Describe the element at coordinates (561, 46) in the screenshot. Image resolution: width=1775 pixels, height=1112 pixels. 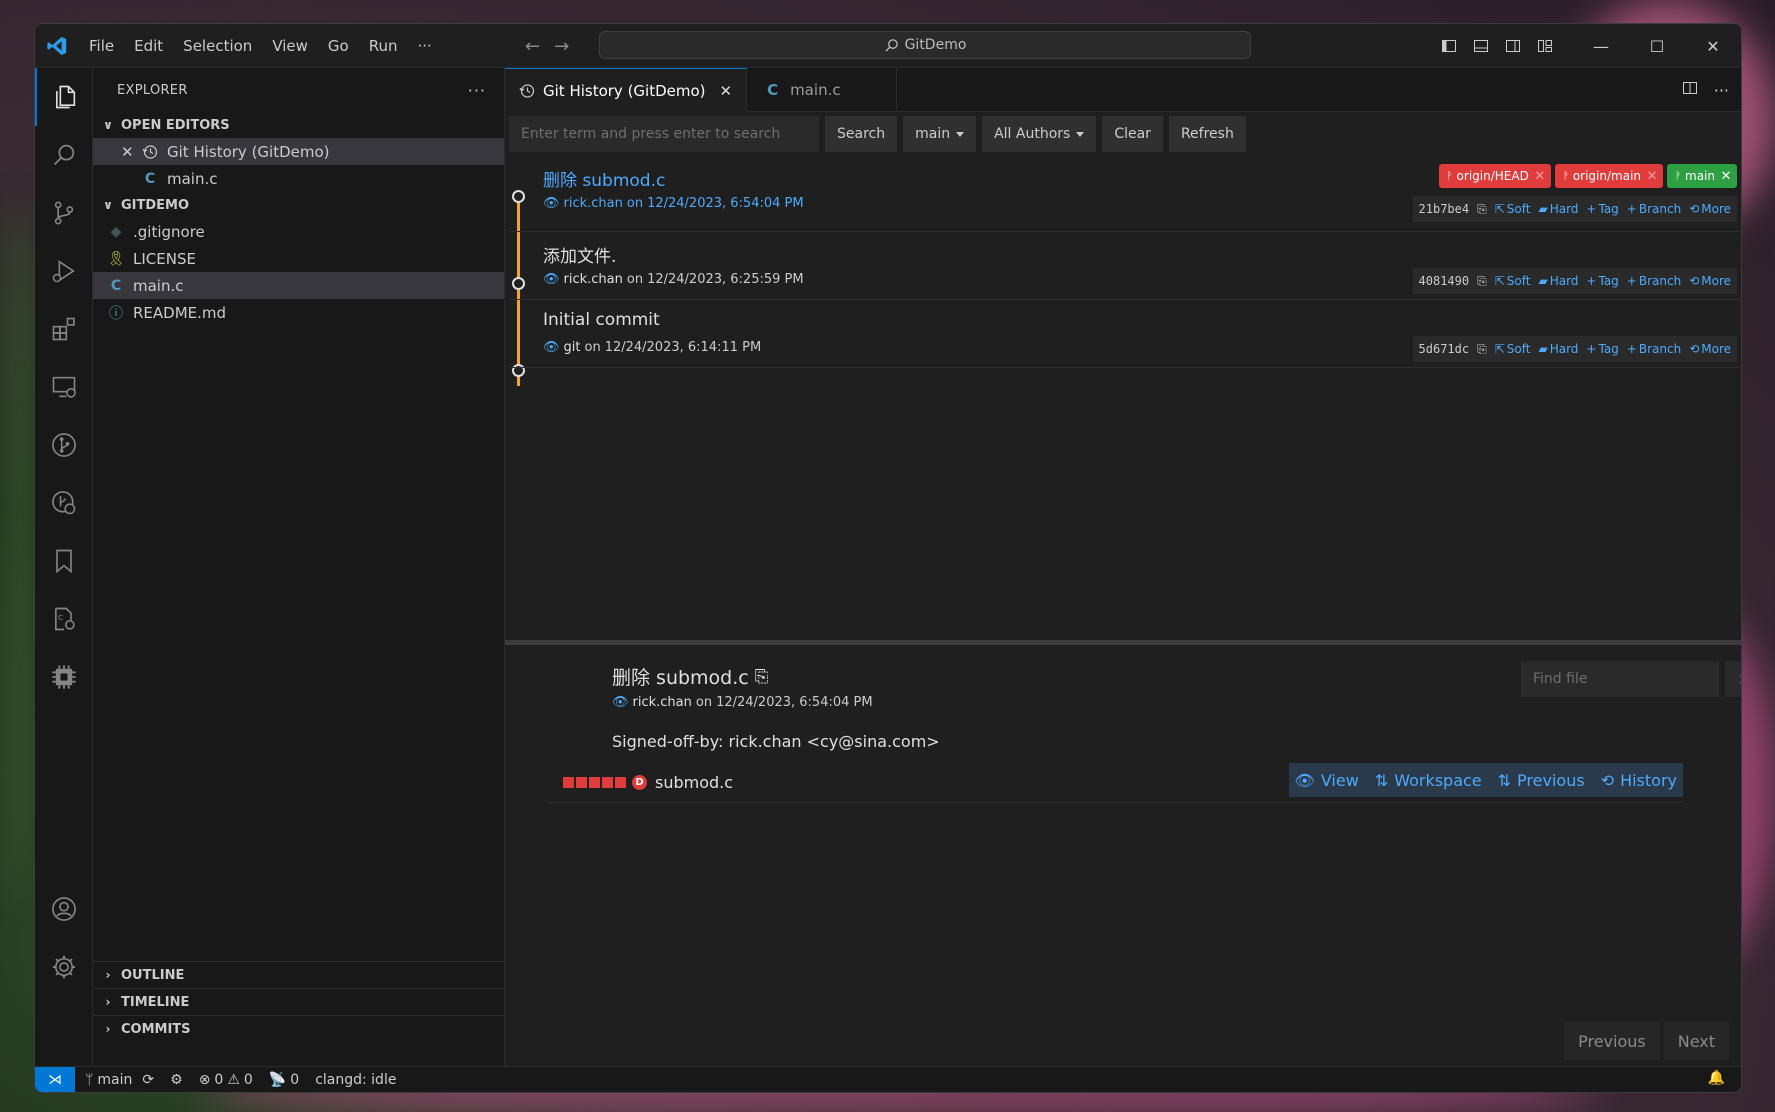
I see `forward-arrow-icon: →` at that location.